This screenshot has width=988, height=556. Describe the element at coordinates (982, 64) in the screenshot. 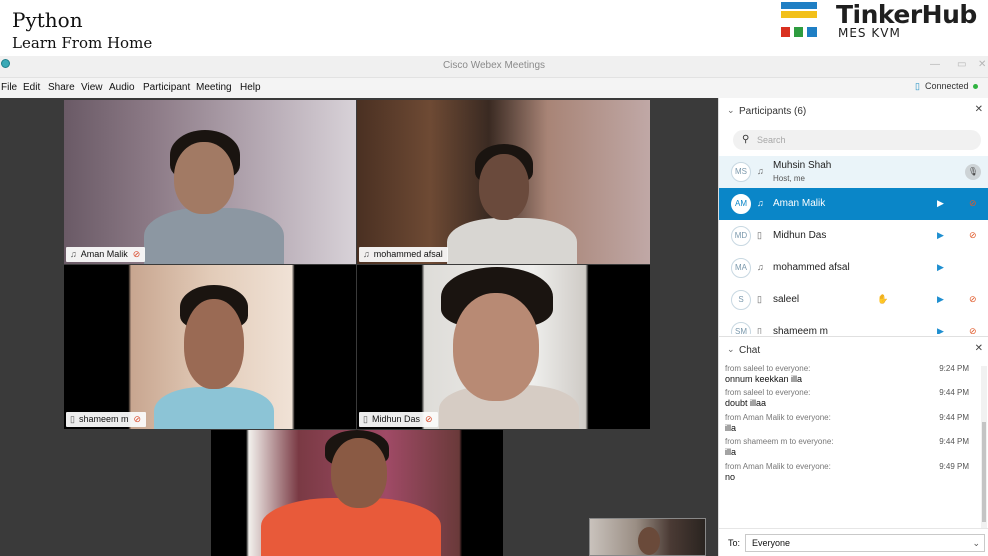

I see `close-window-icon: ✕` at that location.